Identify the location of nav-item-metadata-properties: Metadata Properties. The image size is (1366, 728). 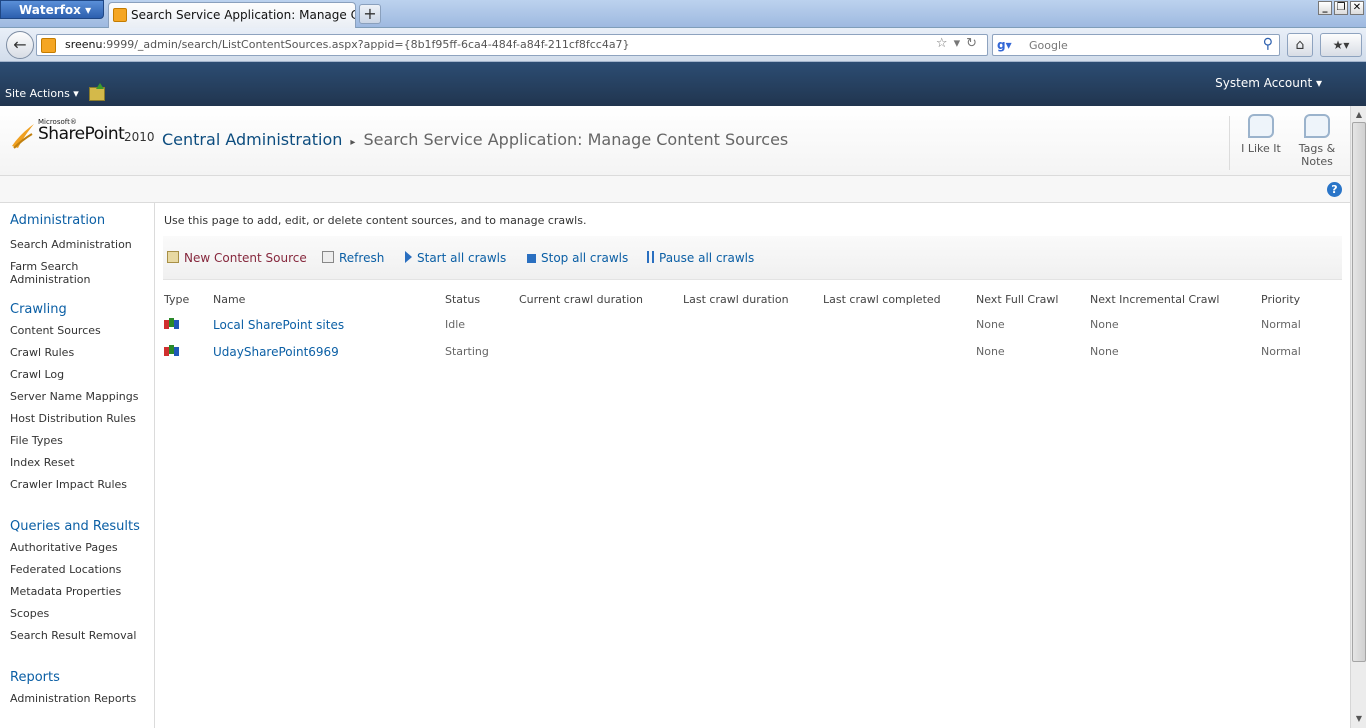
(77, 591).